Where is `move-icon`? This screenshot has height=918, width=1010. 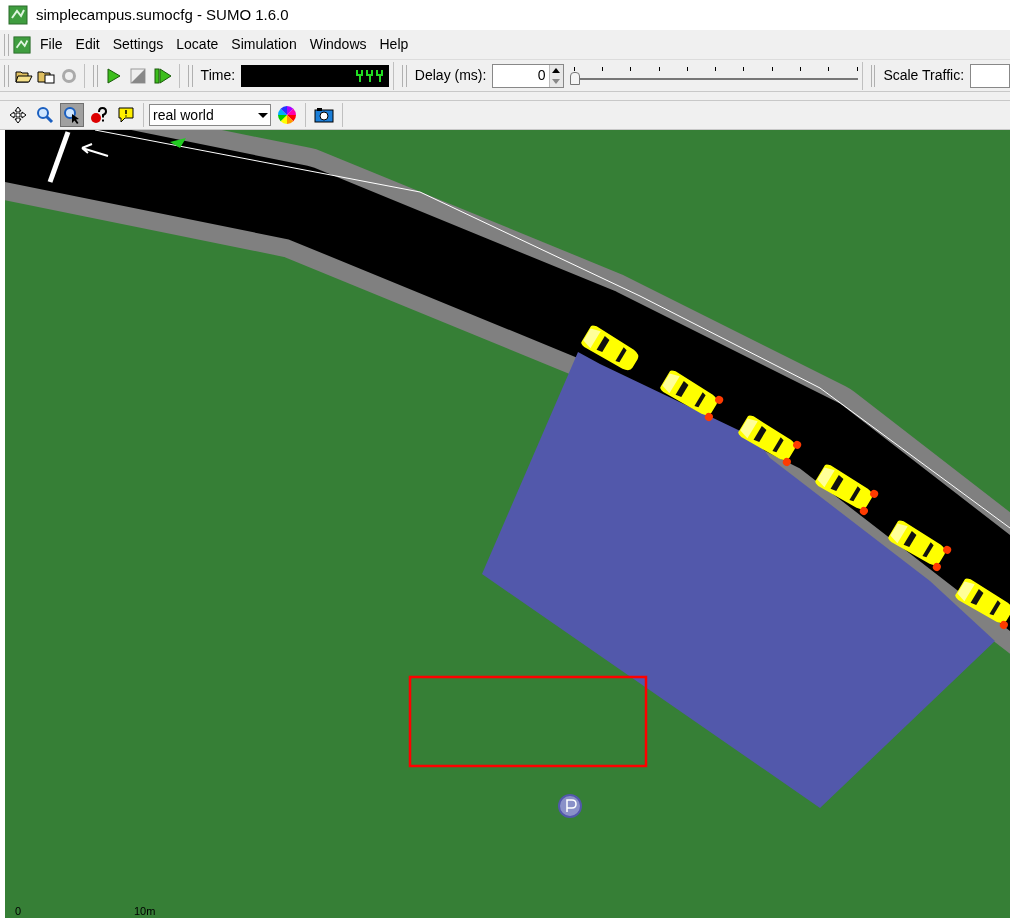 move-icon is located at coordinates (18, 115).